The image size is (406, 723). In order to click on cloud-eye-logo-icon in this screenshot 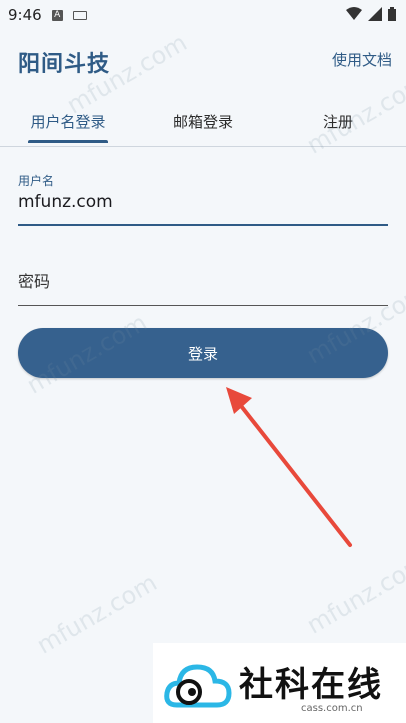, I will do `click(198, 686)`.